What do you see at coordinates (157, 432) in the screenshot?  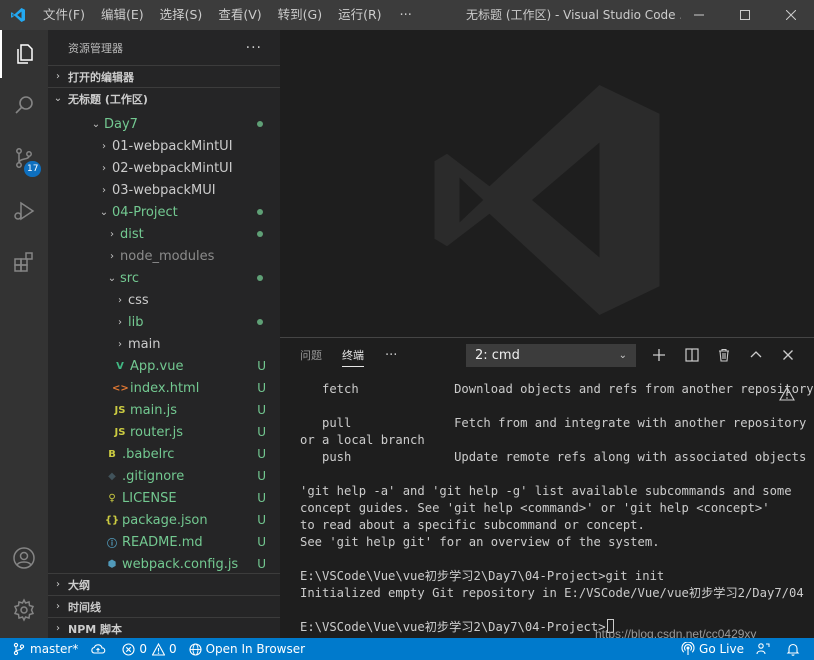 I see `tree-item-label: router.js` at bounding box center [157, 432].